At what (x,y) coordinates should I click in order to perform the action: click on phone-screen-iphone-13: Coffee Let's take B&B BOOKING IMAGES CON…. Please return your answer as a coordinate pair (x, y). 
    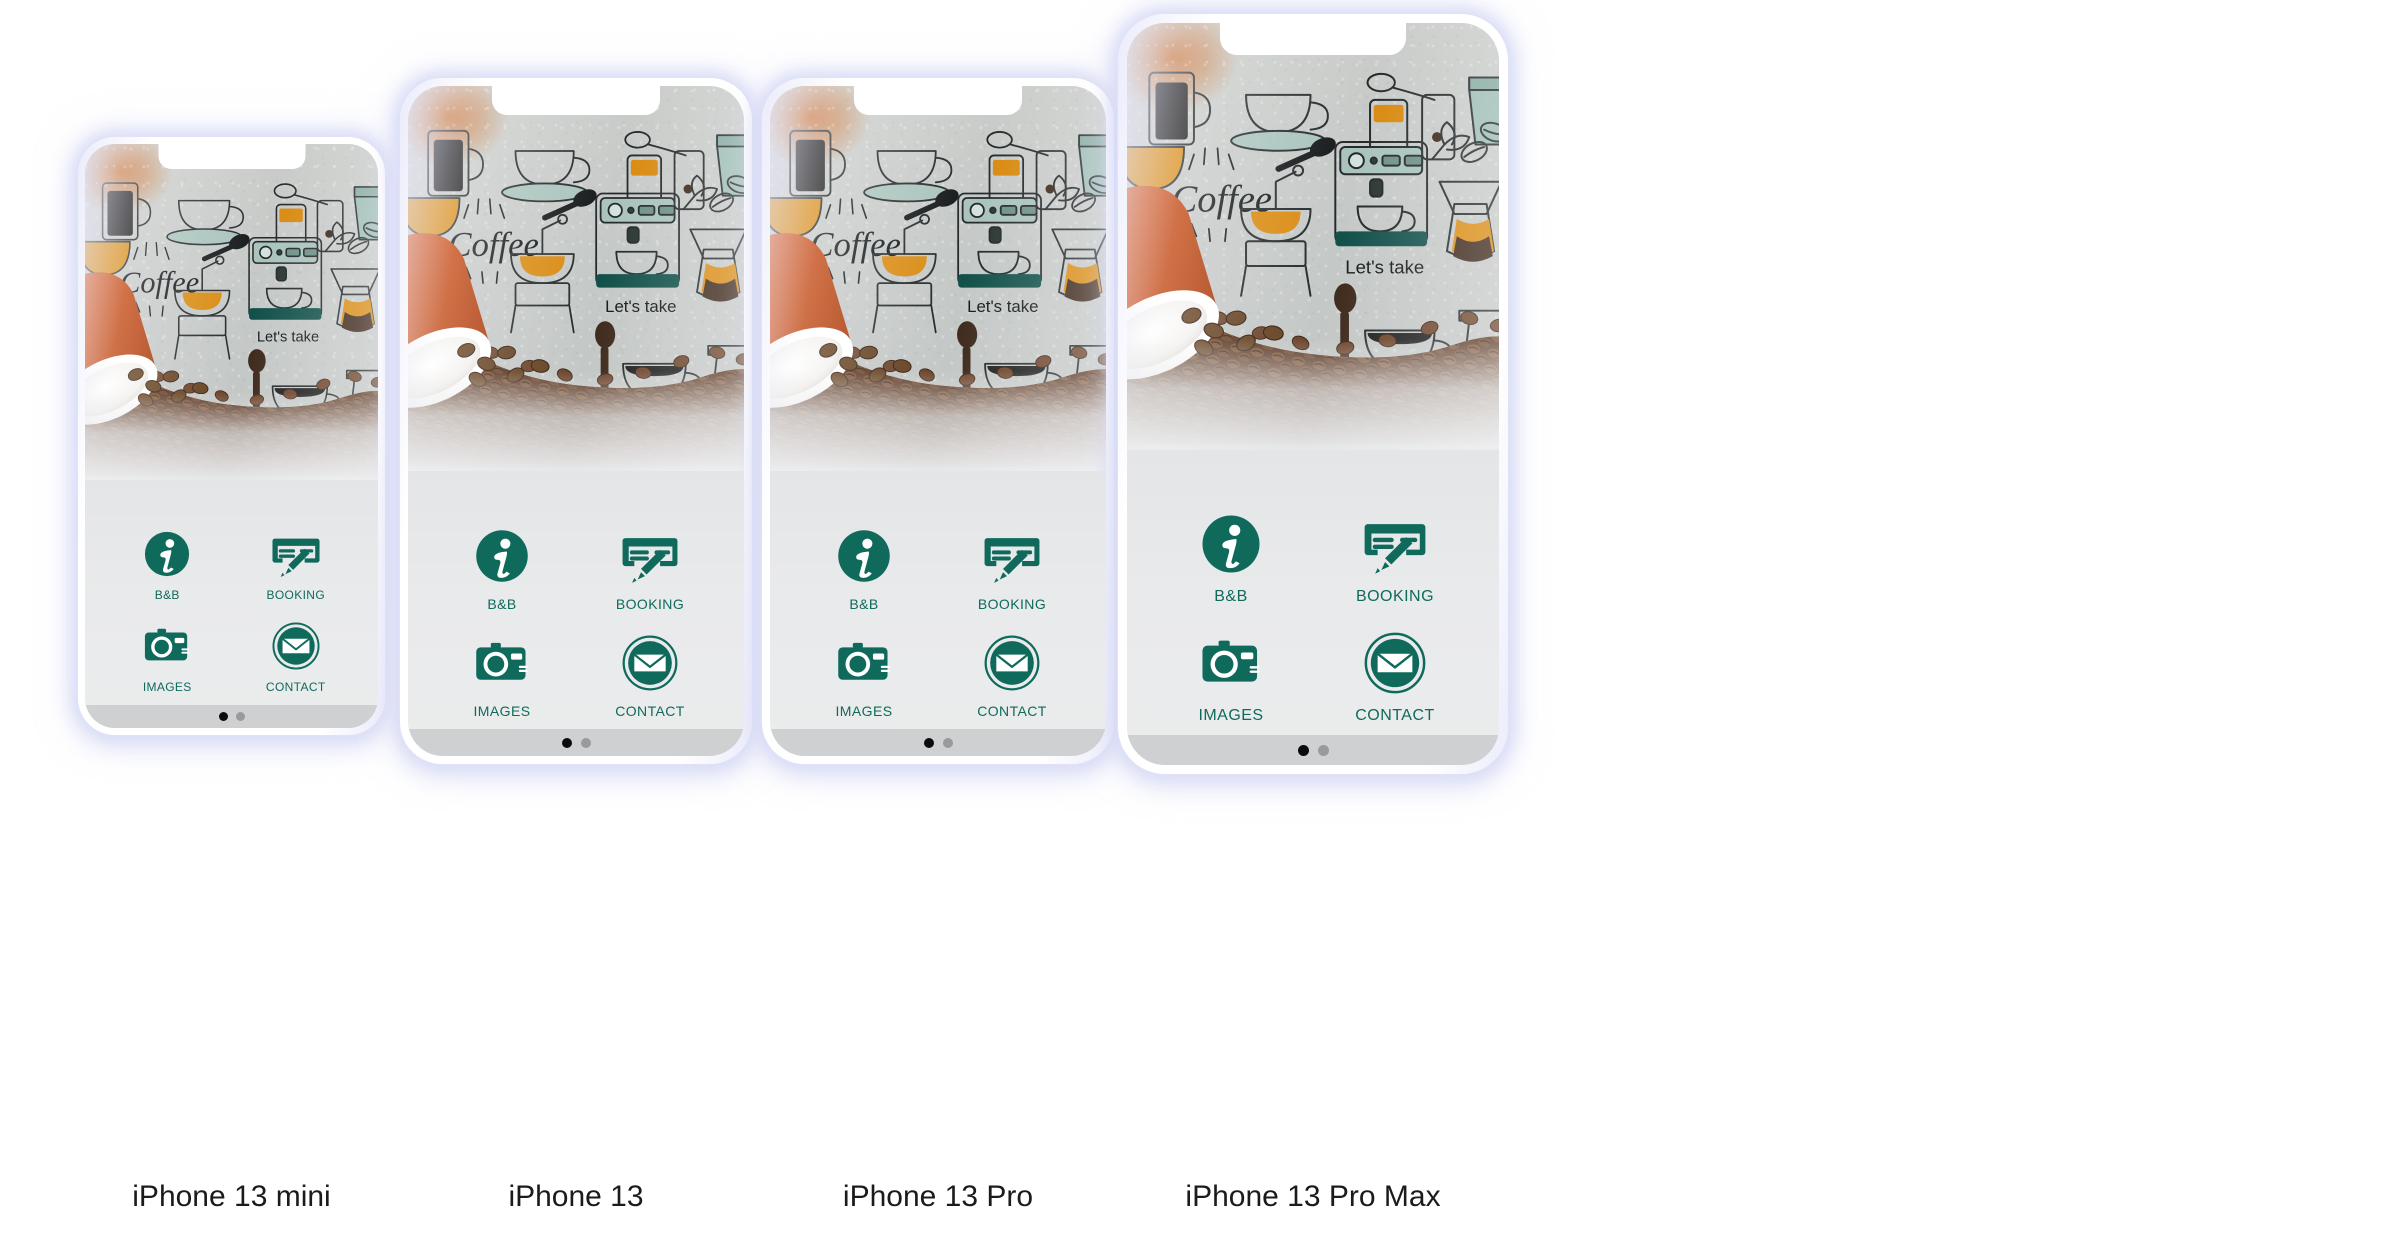
    Looking at the image, I should click on (576, 421).